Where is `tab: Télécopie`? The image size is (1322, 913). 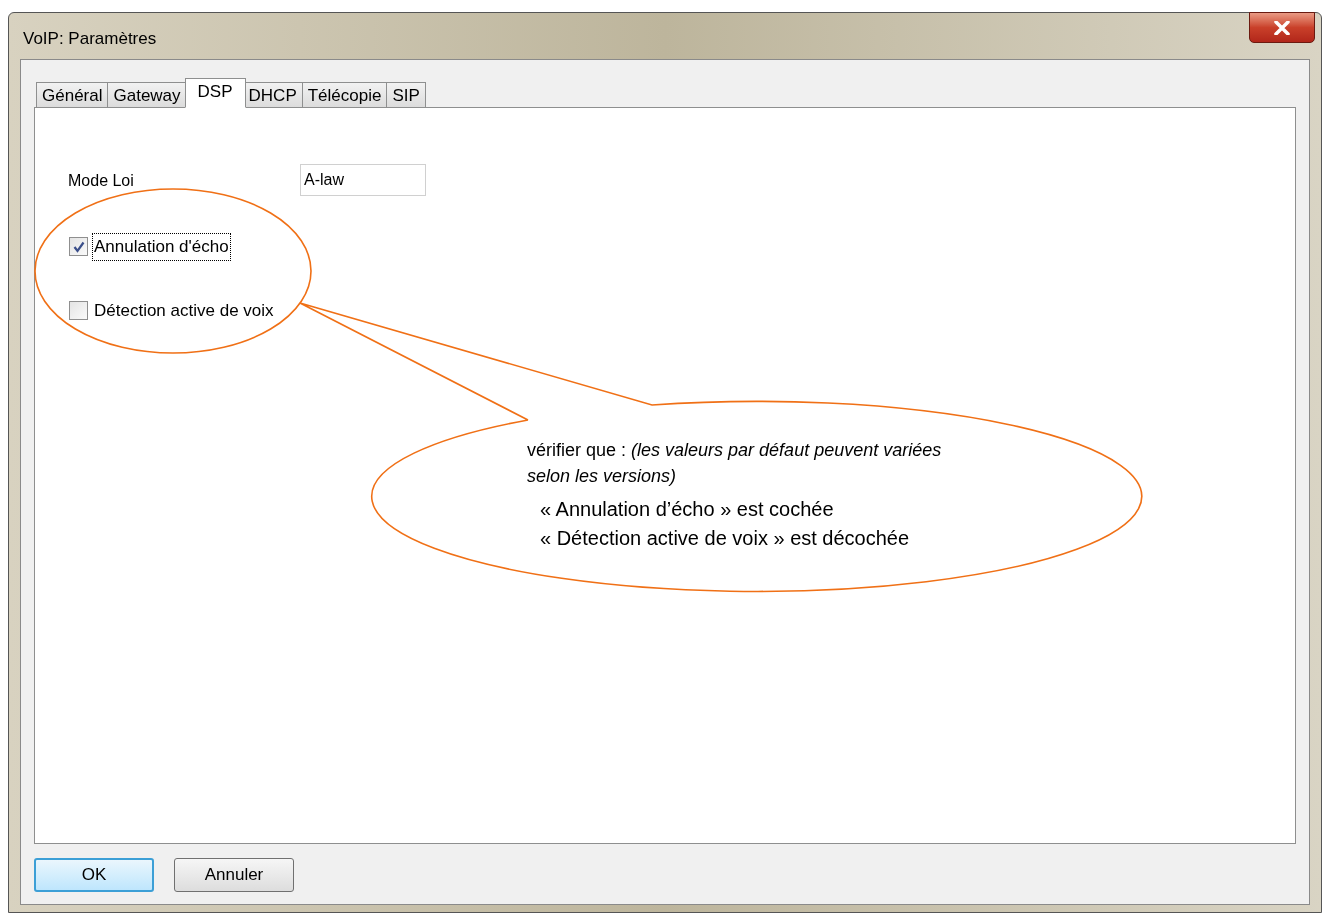
tab: Télécopie is located at coordinates (345, 95).